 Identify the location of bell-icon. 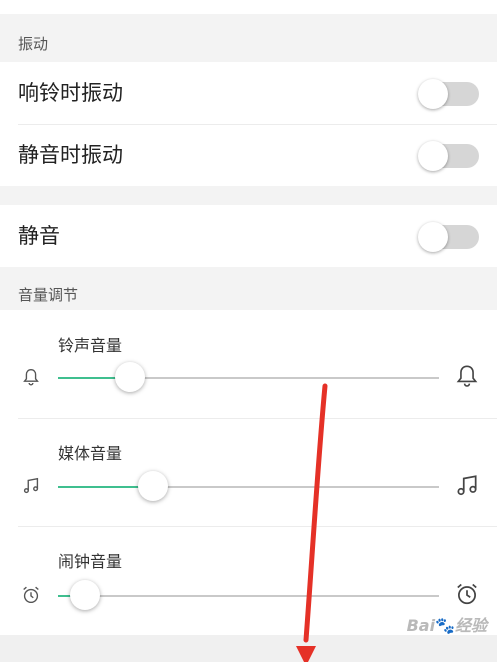
(467, 376).